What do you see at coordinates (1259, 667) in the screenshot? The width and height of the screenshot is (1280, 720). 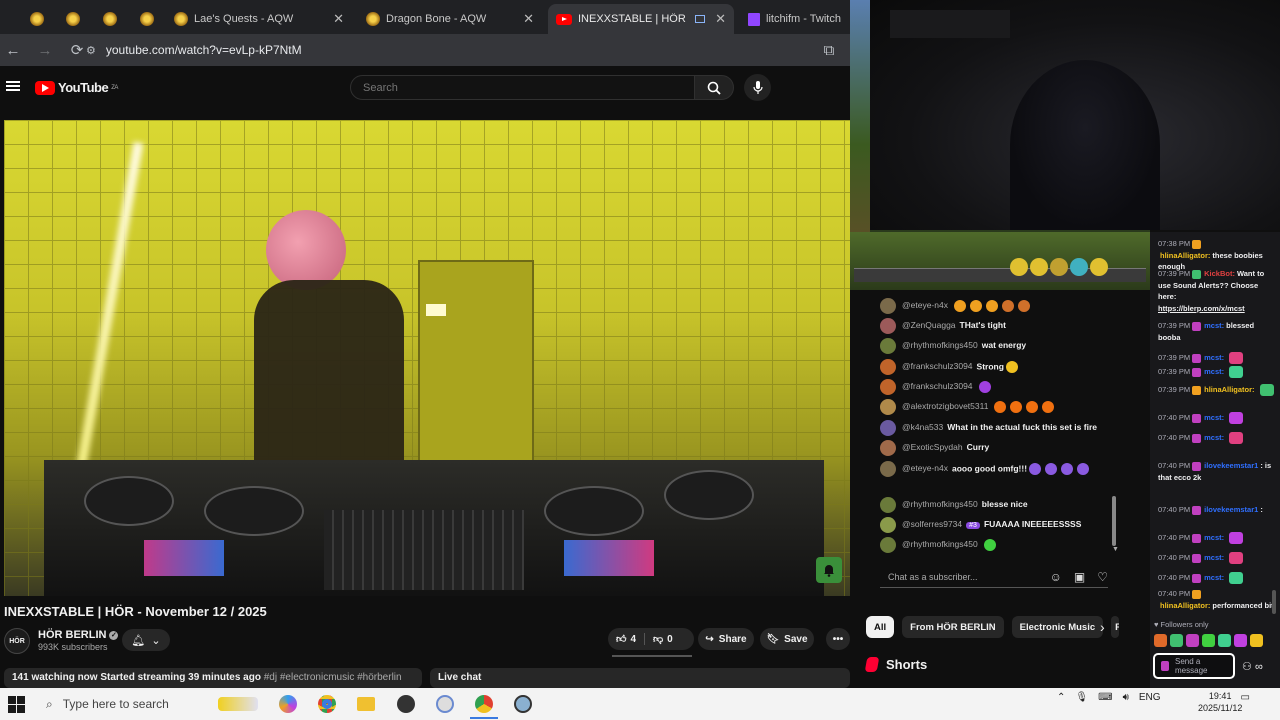 I see `infinity-icon: ∞` at bounding box center [1259, 667].